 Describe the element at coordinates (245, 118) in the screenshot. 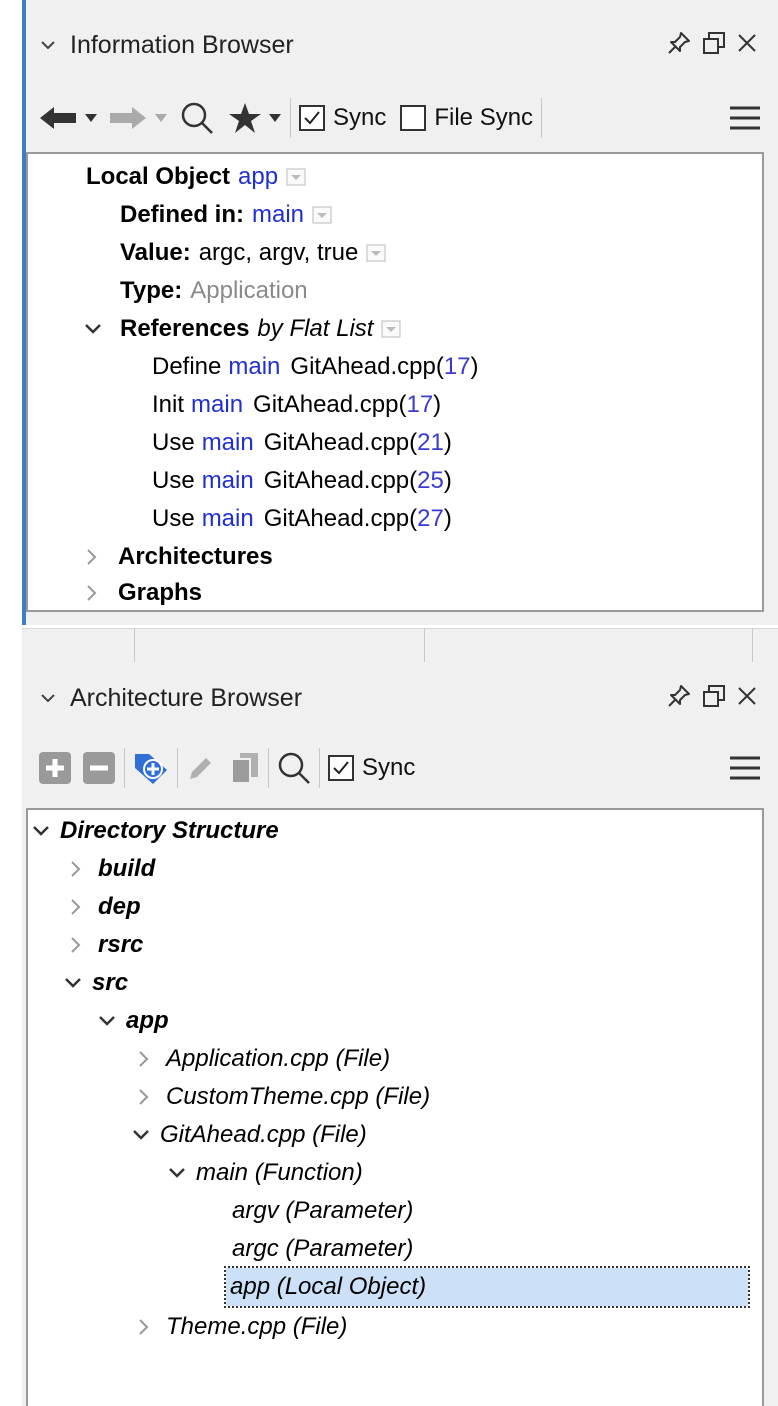

I see `favorites-star-icon` at that location.